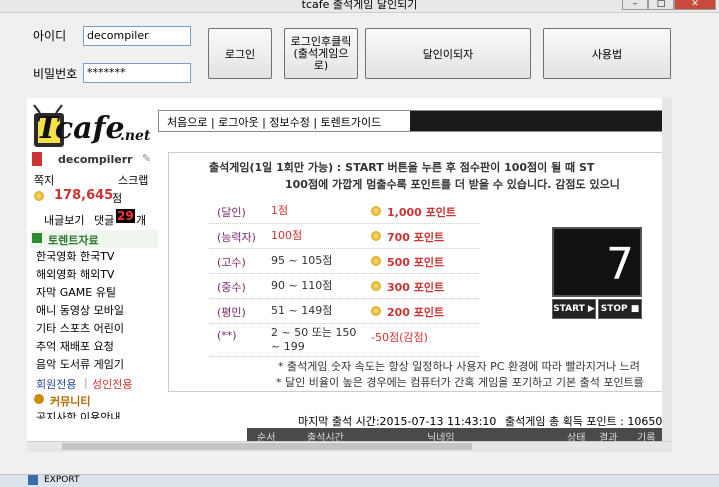 The height and width of the screenshot is (487, 719). I want to click on horizontal-scrollbar, so click(349, 446).